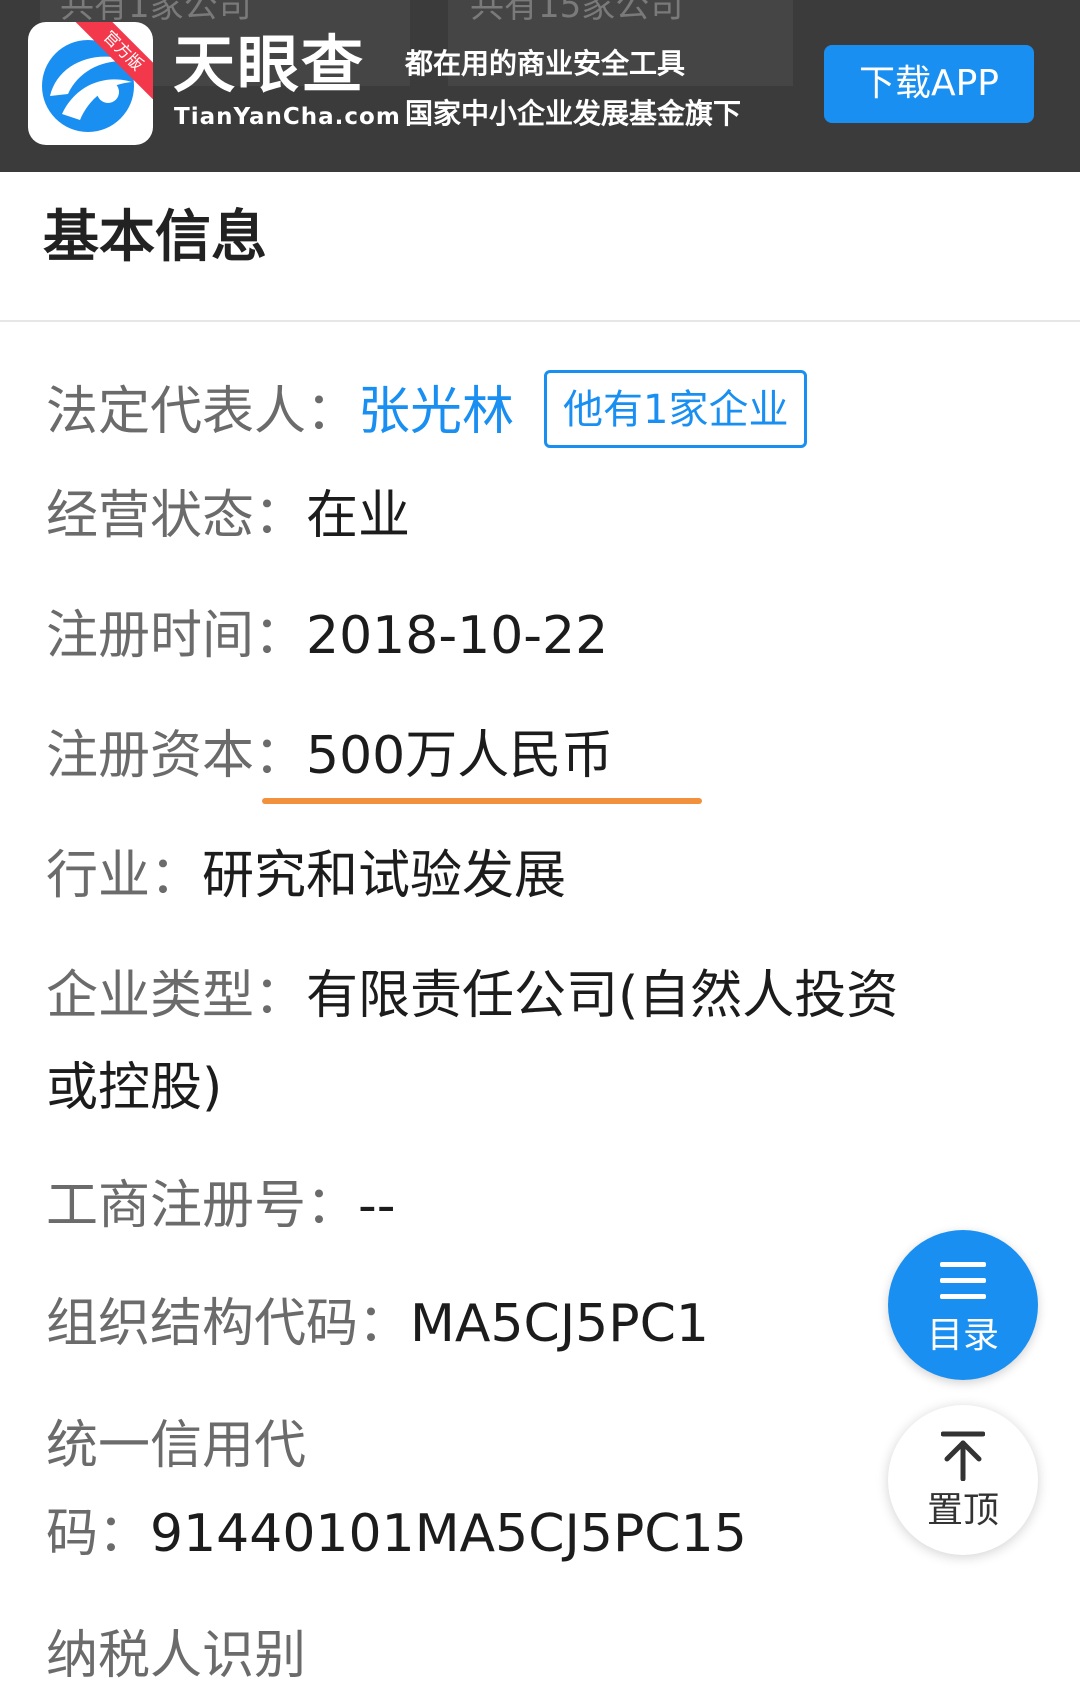 This screenshot has height=1706, width=1080. Describe the element at coordinates (457, 636) in the screenshot. I see `reg-date-value: 2018-10-22` at that location.